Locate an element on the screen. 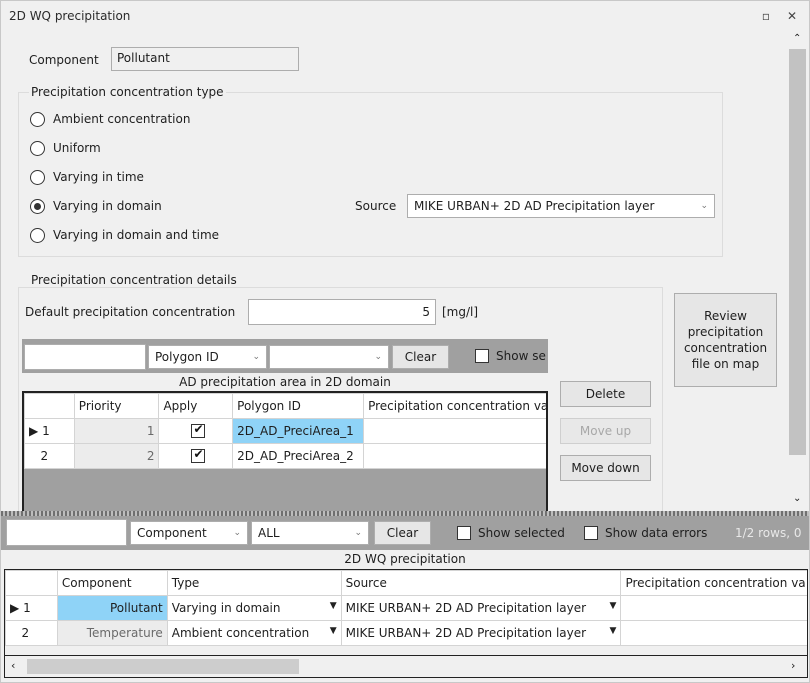 The width and height of the screenshot is (810, 683). table-row: ▶ 1 1 2D_AD_PreciArea_1 is located at coordinates (285, 431).